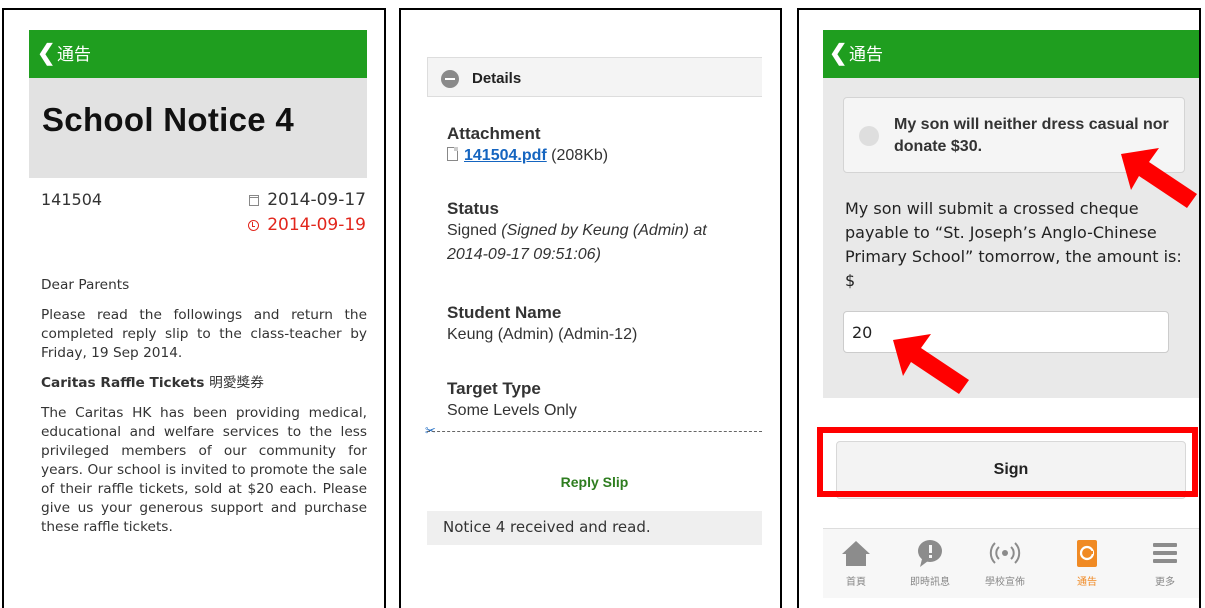 Image resolution: width=1205 pixels, height=608 pixels. Describe the element at coordinates (1165, 553) in the screenshot. I see `menu-icon` at that location.